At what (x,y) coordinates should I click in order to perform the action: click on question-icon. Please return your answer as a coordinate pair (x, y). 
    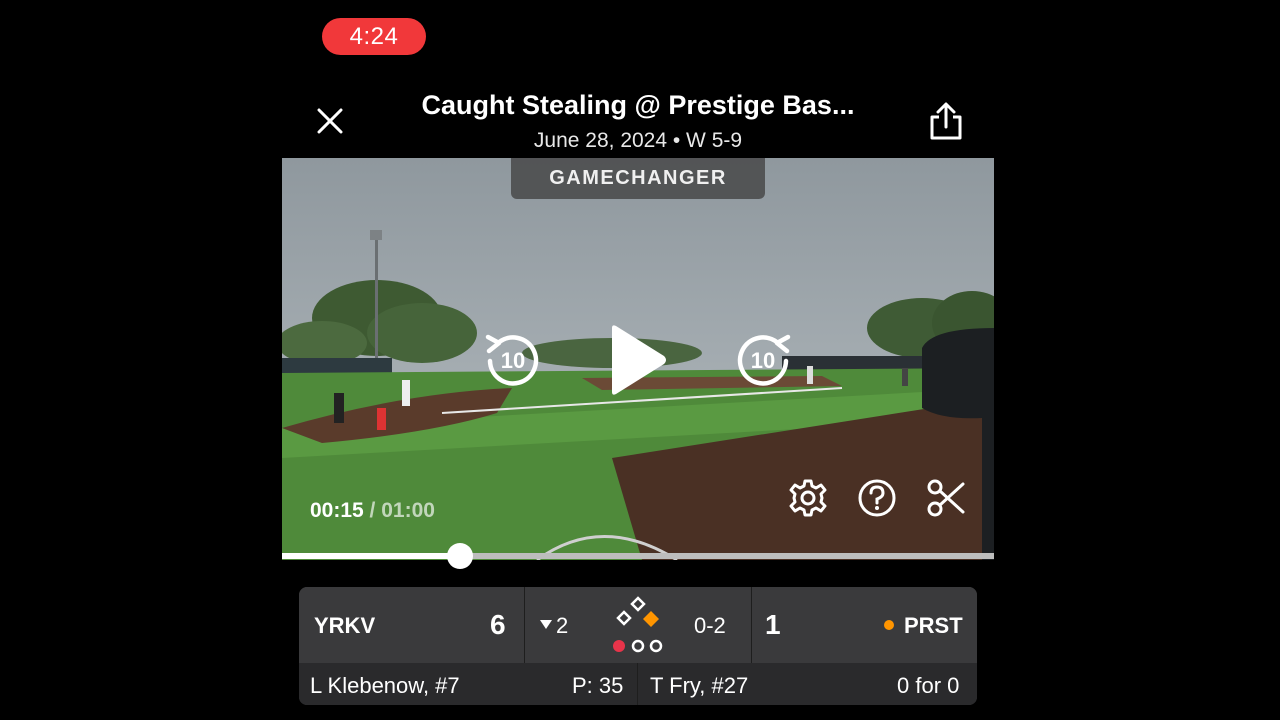
    Looking at the image, I should click on (877, 498).